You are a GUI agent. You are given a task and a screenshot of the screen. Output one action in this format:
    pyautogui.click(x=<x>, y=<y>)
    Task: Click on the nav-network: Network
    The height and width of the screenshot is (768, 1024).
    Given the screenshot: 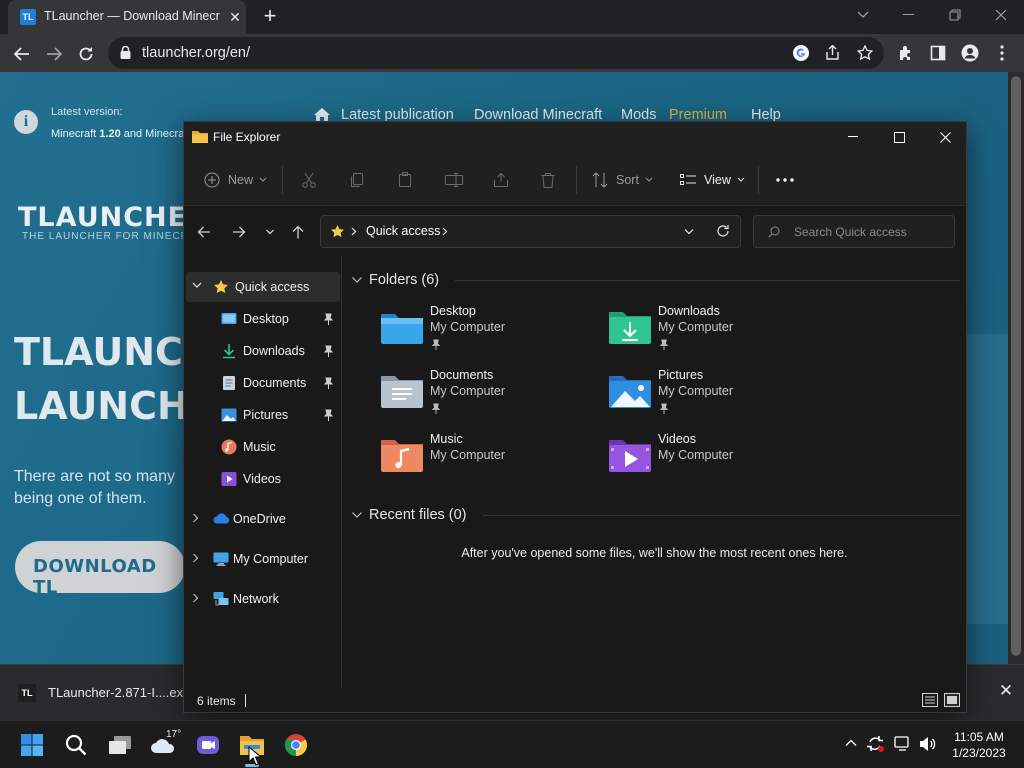 What is the action you would take?
    pyautogui.click(x=262, y=599)
    